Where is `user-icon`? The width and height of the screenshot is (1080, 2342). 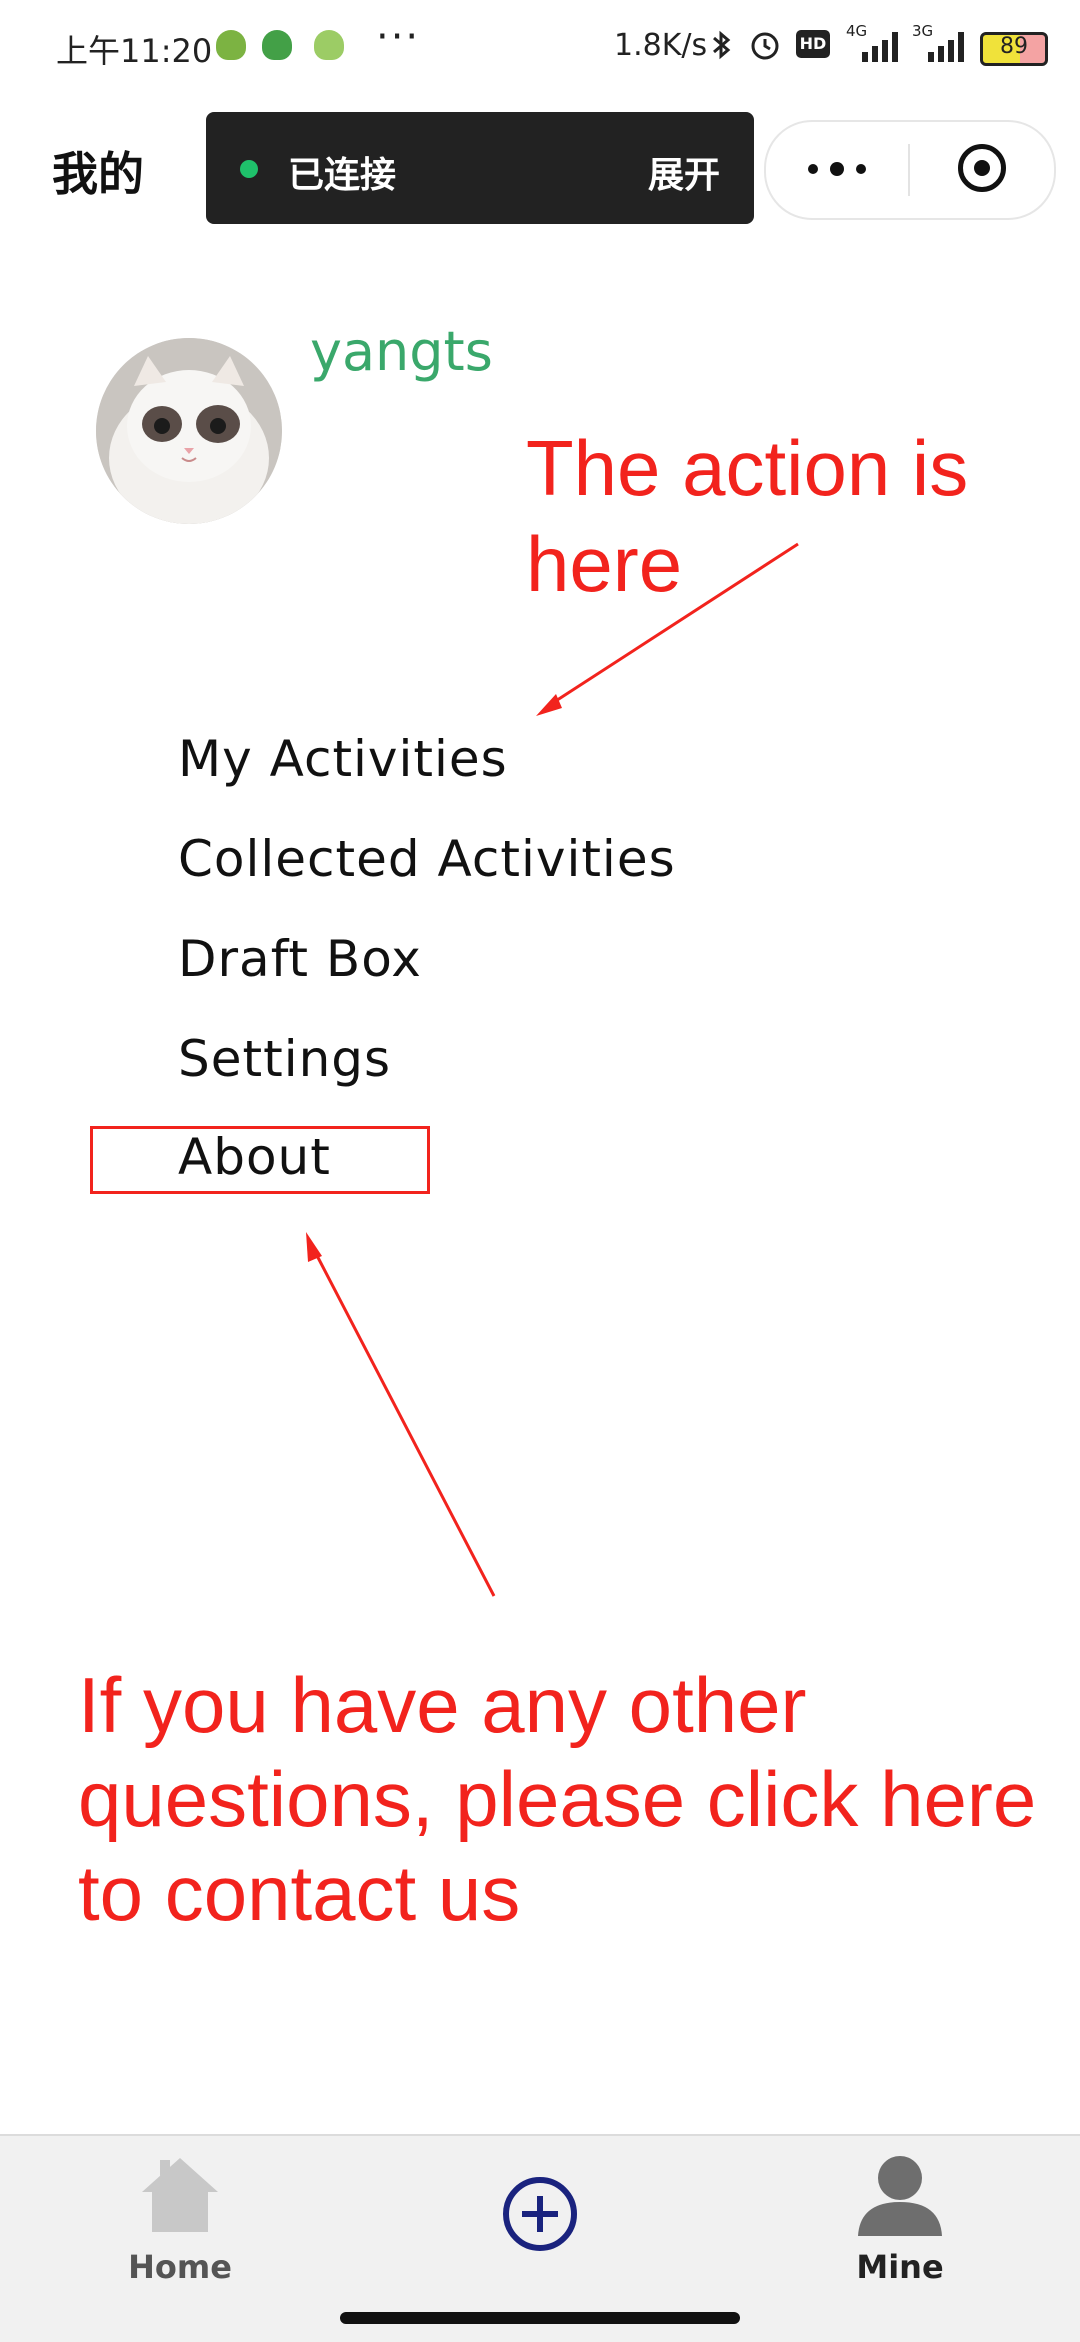 user-icon is located at coordinates (900, 2196).